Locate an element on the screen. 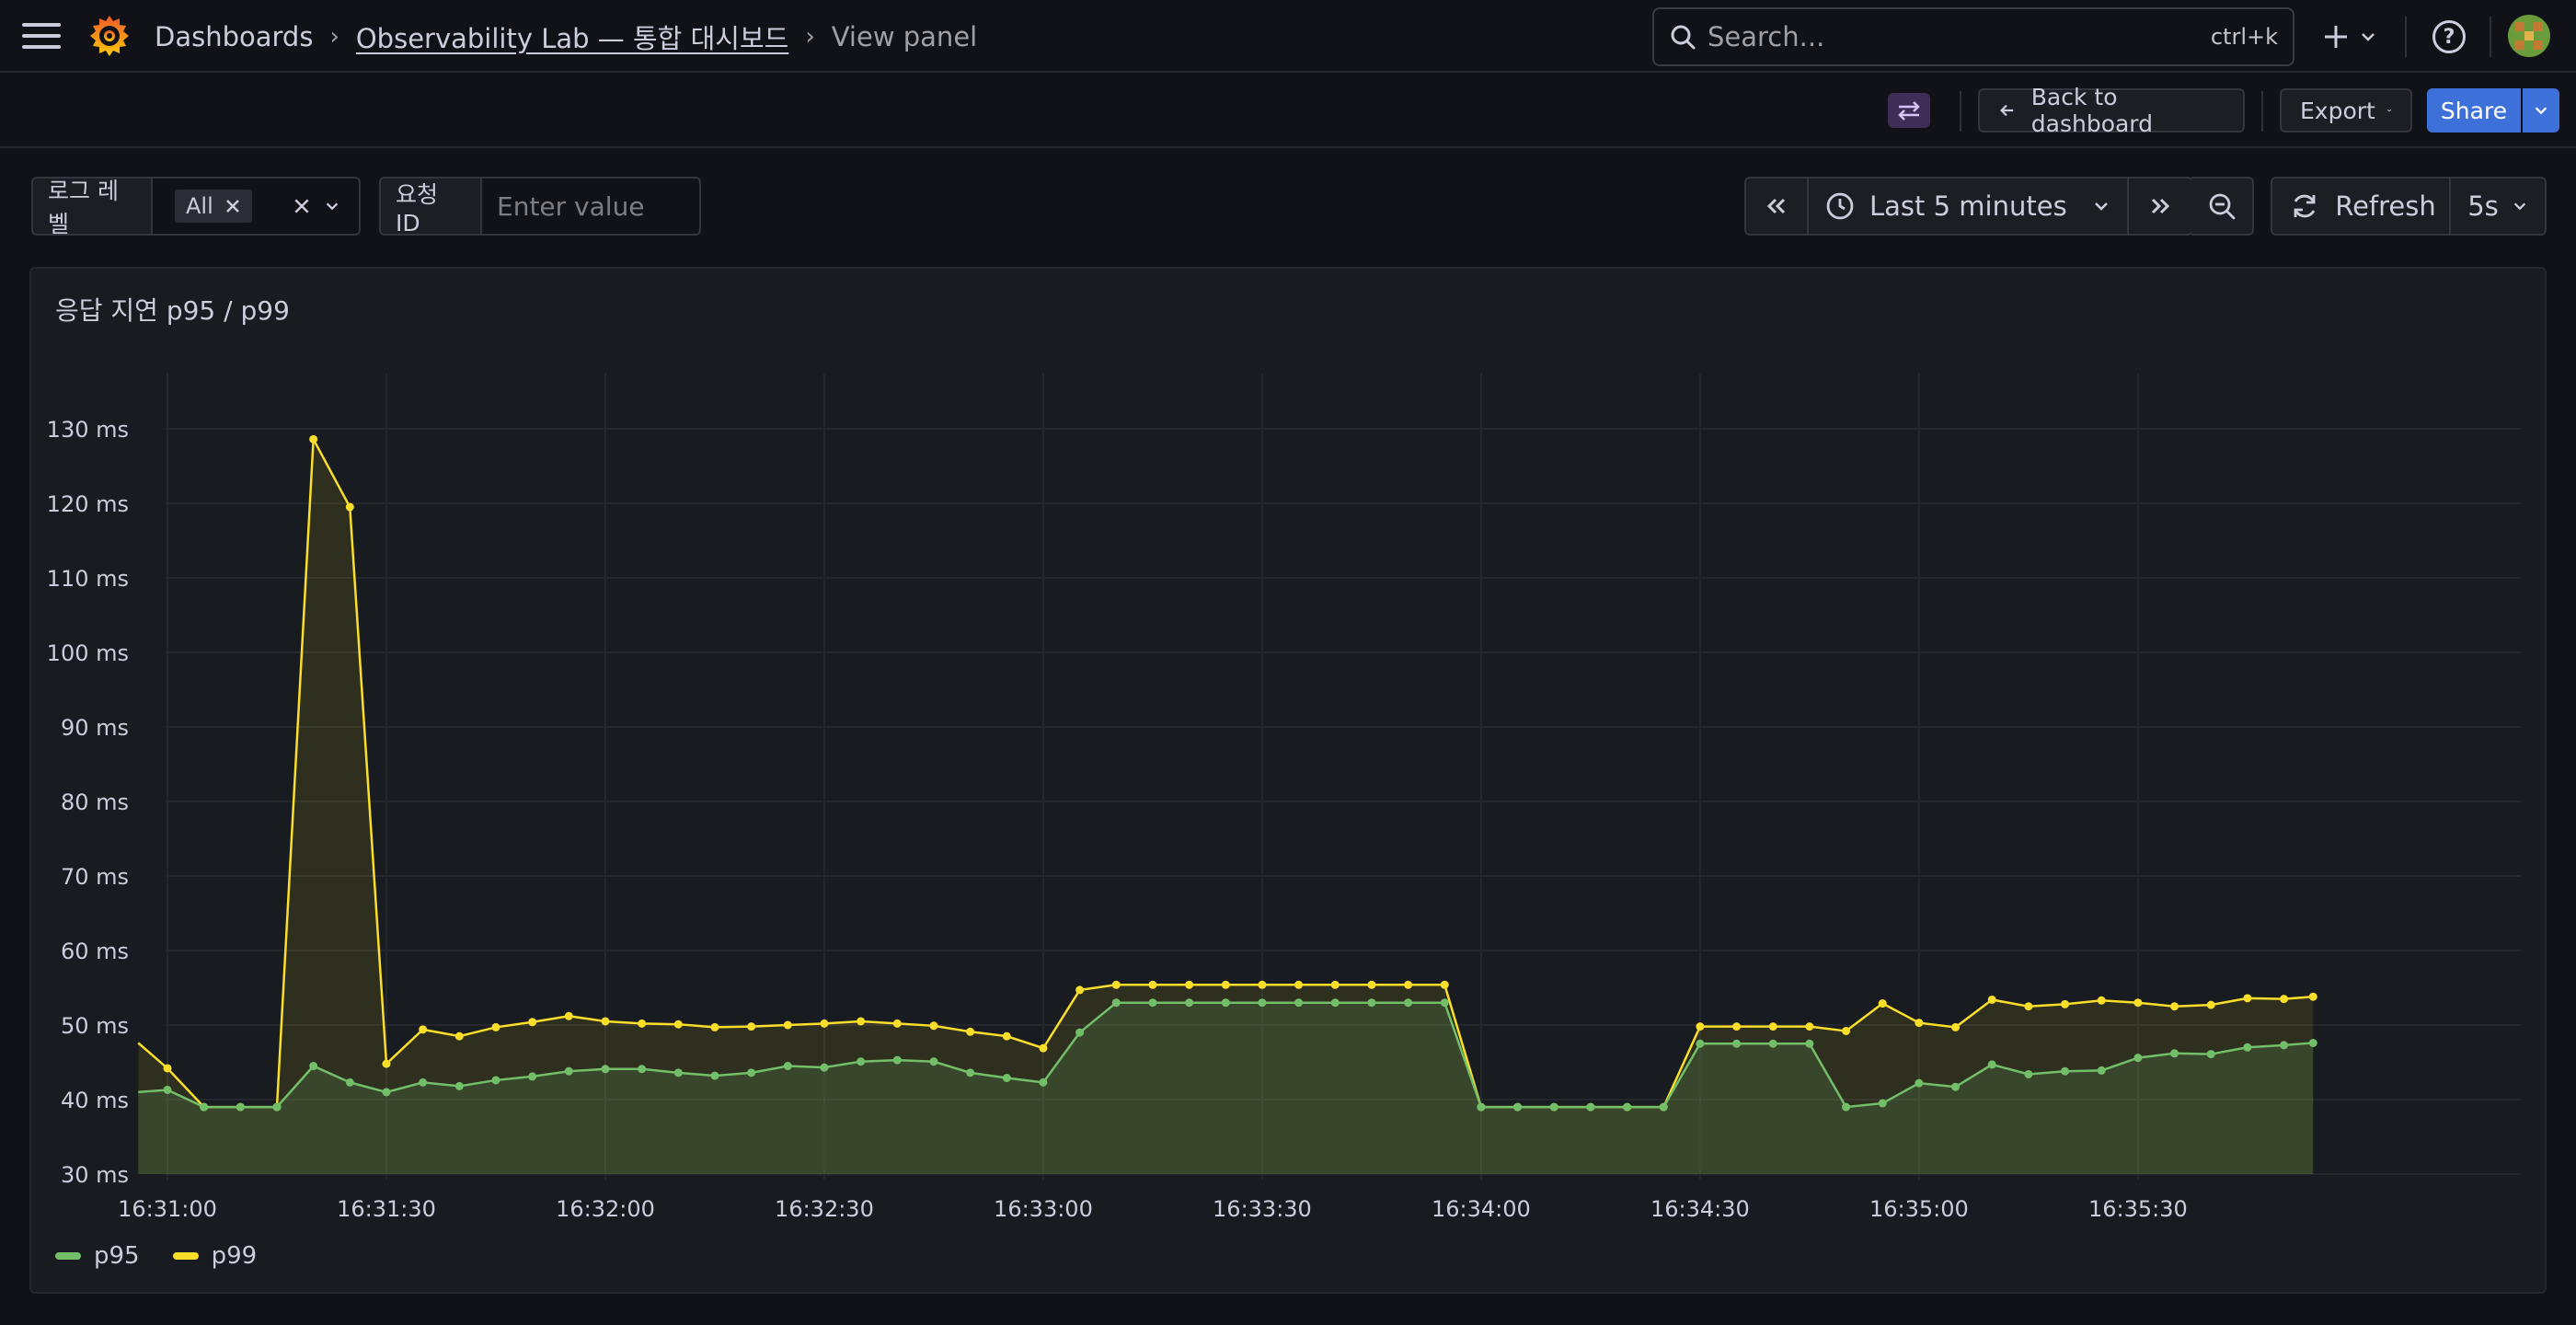 The image size is (2576, 1325). y-tick-label: 70 ms is located at coordinates (95, 877).